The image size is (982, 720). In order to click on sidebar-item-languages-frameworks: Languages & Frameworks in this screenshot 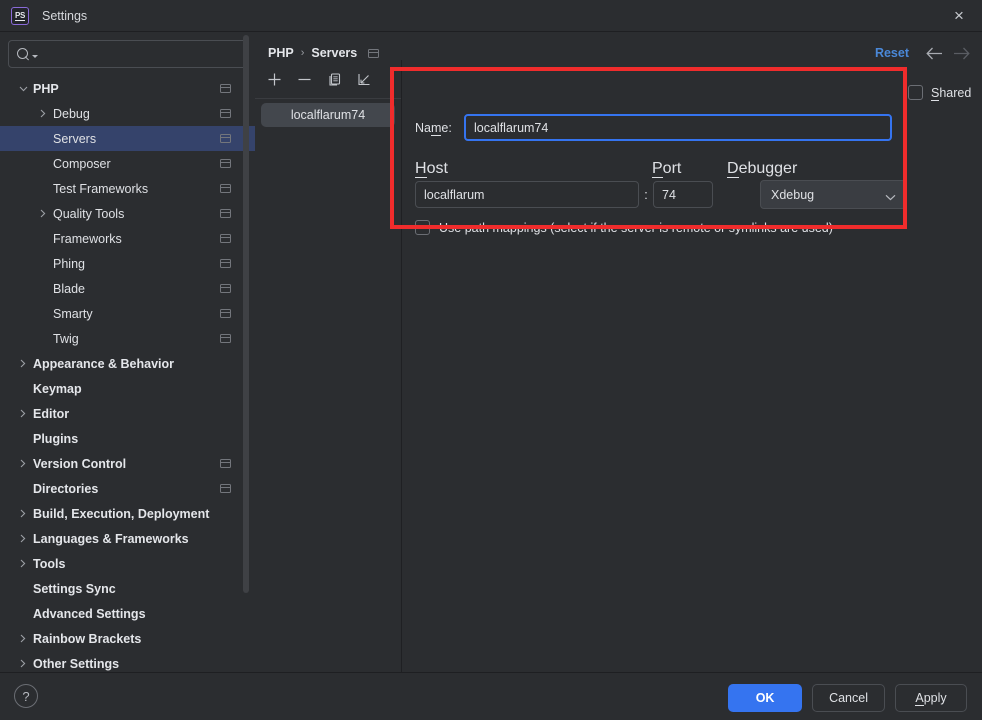, I will do `click(127, 538)`.